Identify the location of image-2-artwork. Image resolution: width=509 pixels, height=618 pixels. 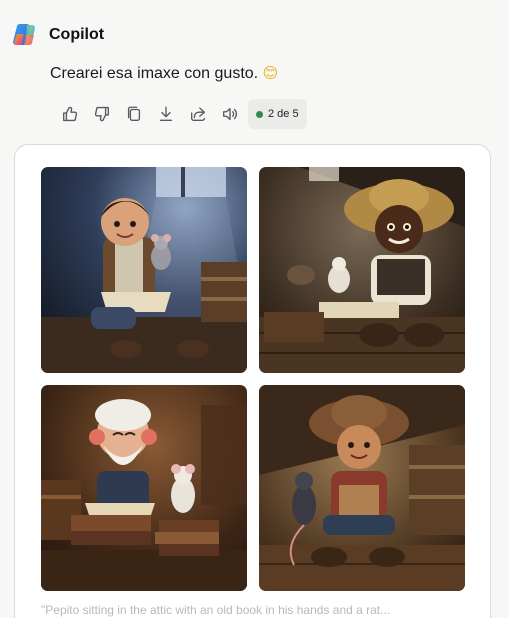
(362, 270).